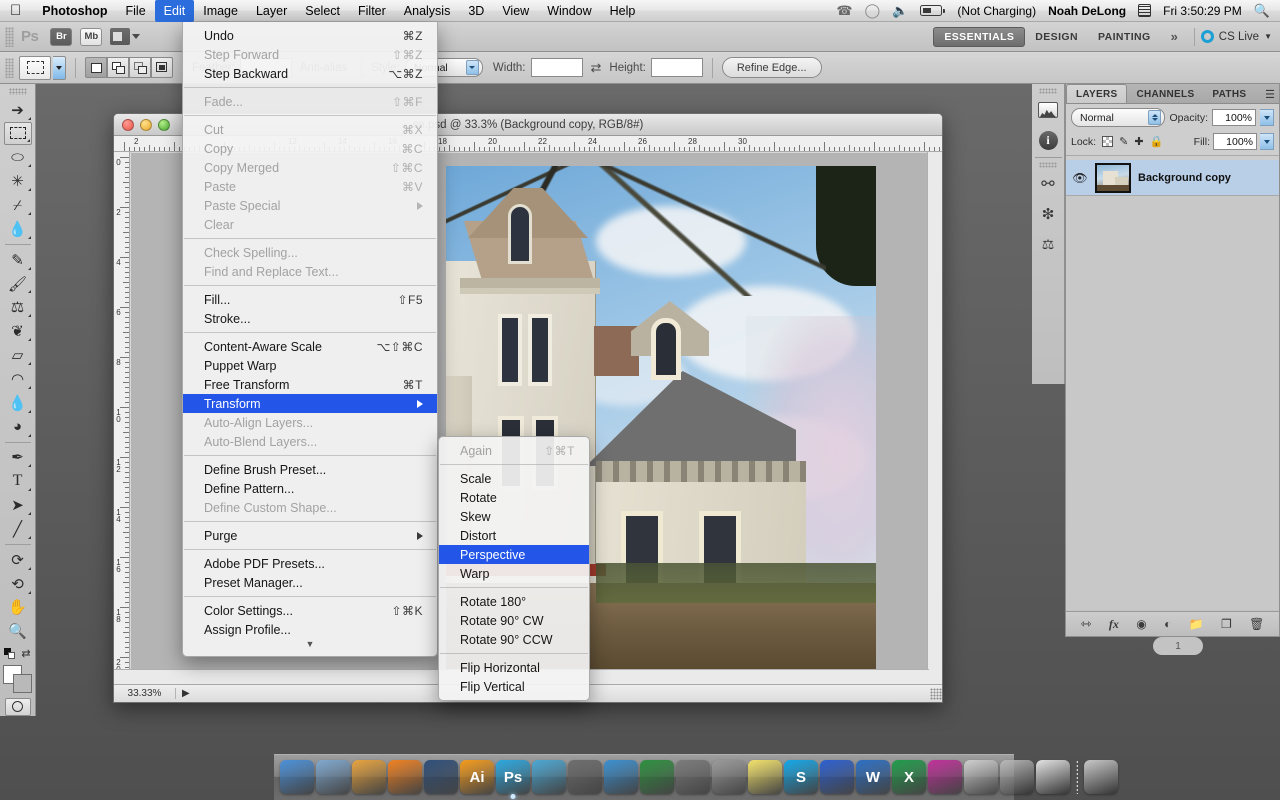 The height and width of the screenshot is (800, 1280). What do you see at coordinates (174, 11) in the screenshot?
I see `menu-item-edit: Edit` at bounding box center [174, 11].